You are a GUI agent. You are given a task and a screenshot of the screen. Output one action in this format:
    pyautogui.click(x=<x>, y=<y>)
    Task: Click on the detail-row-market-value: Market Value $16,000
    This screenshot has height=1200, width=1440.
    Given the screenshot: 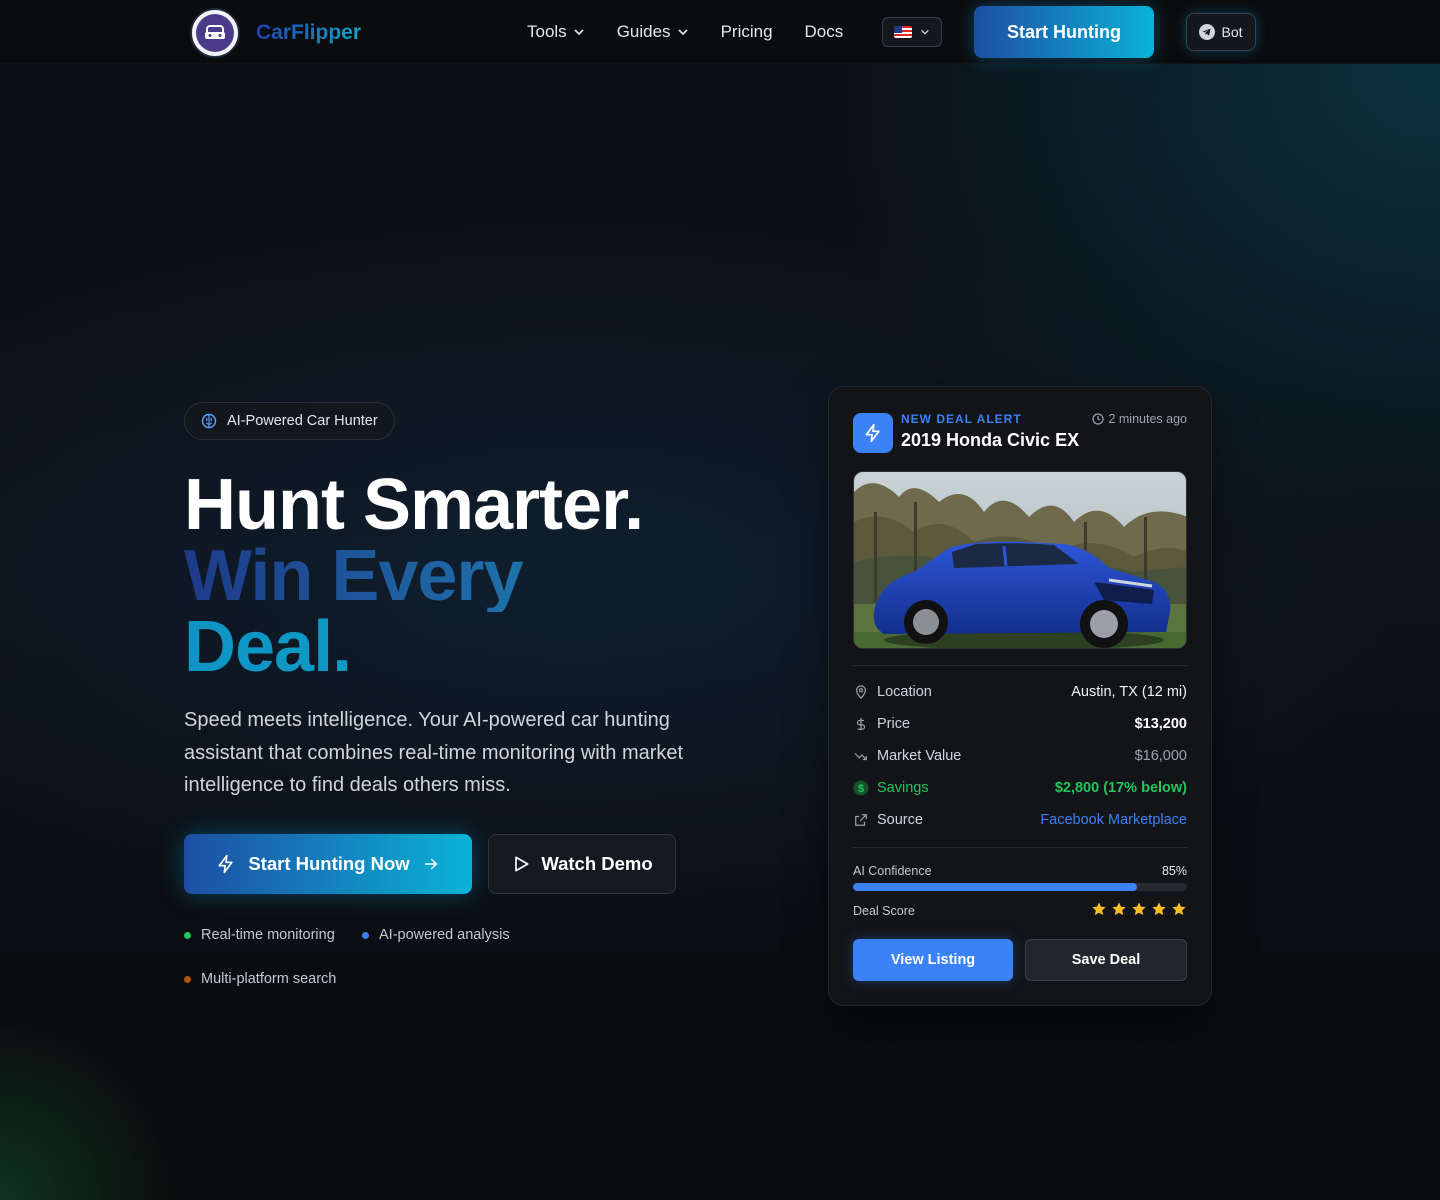 What is the action you would take?
    pyautogui.click(x=1020, y=756)
    